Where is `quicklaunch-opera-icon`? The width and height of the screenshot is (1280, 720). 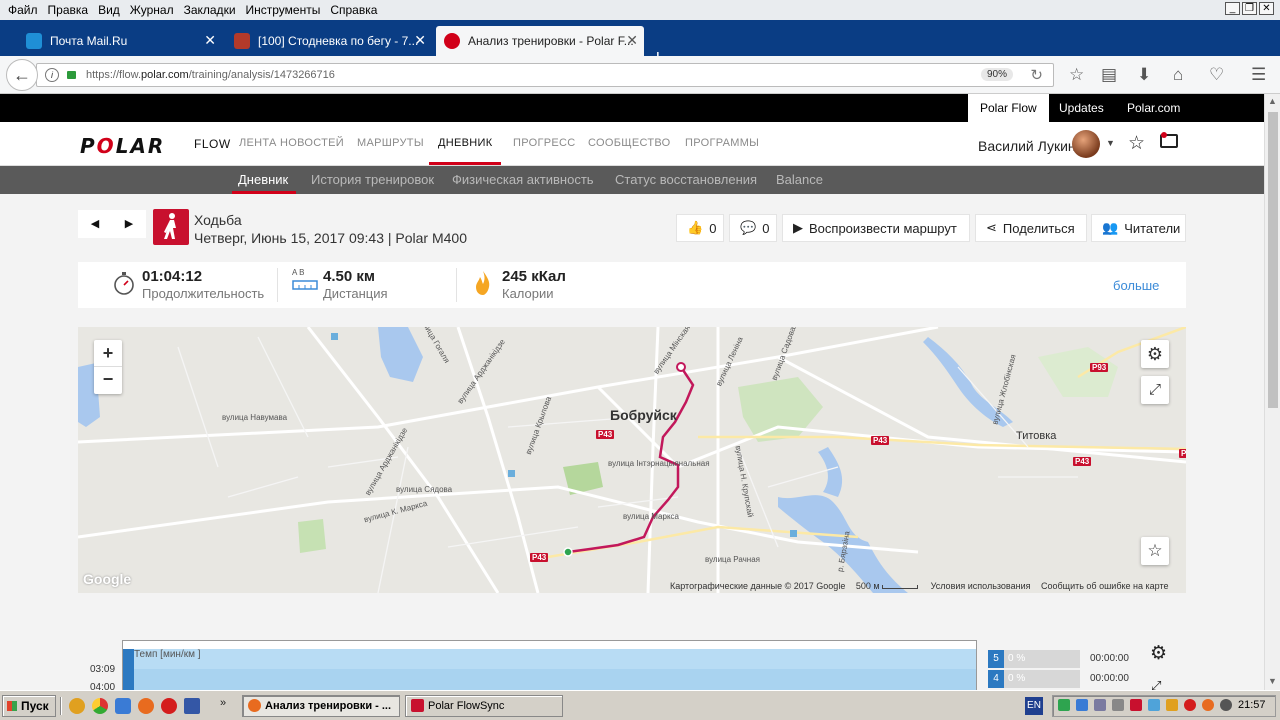
quicklaunch-opera-icon is located at coordinates (169, 706).